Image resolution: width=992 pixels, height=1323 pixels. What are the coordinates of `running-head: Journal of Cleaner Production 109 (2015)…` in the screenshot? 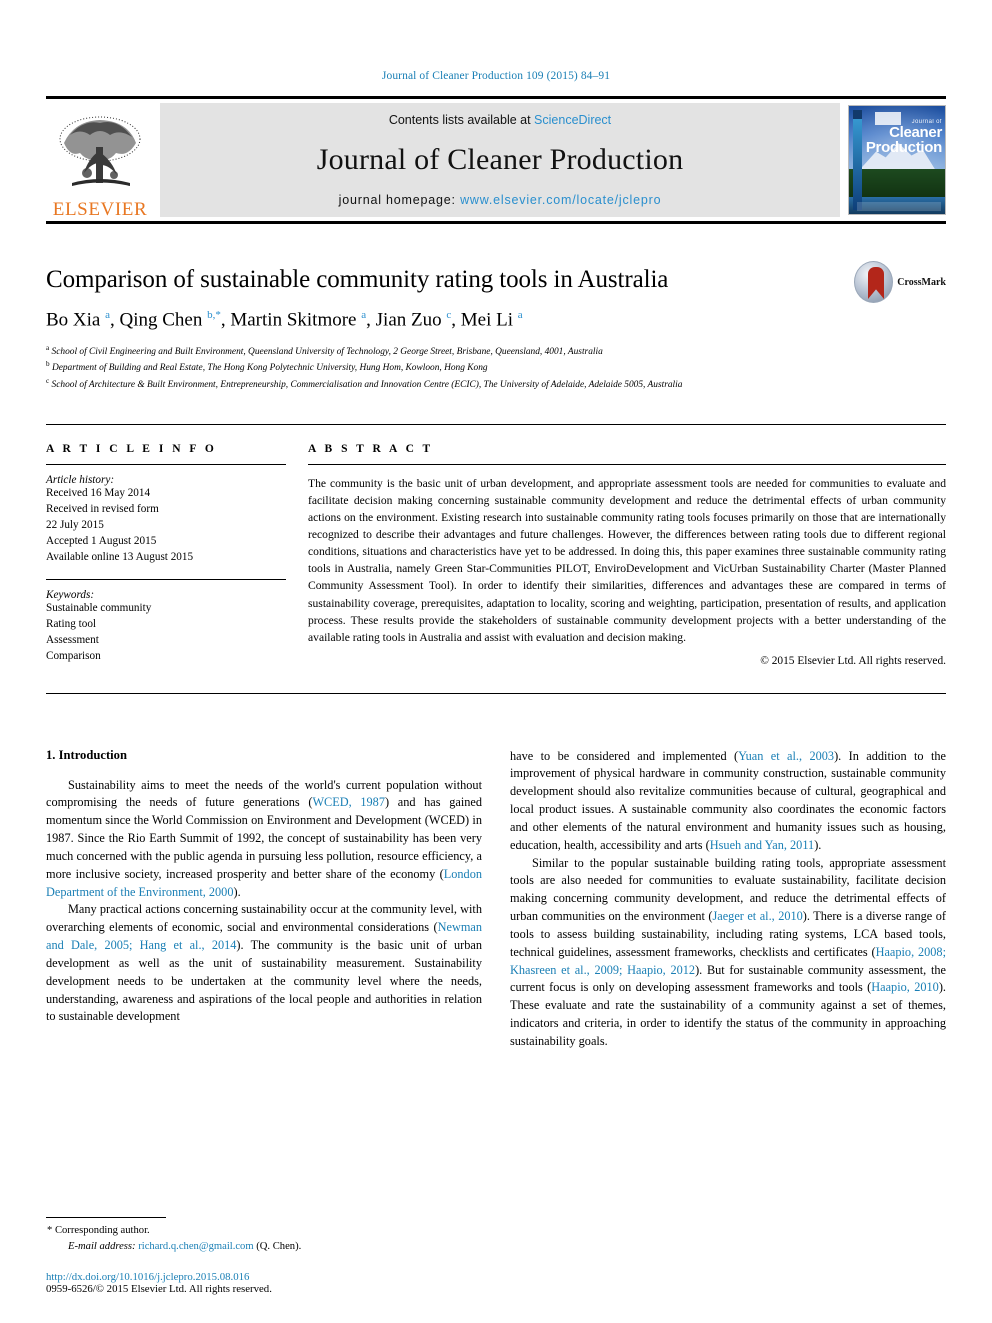 It's located at (496, 76).